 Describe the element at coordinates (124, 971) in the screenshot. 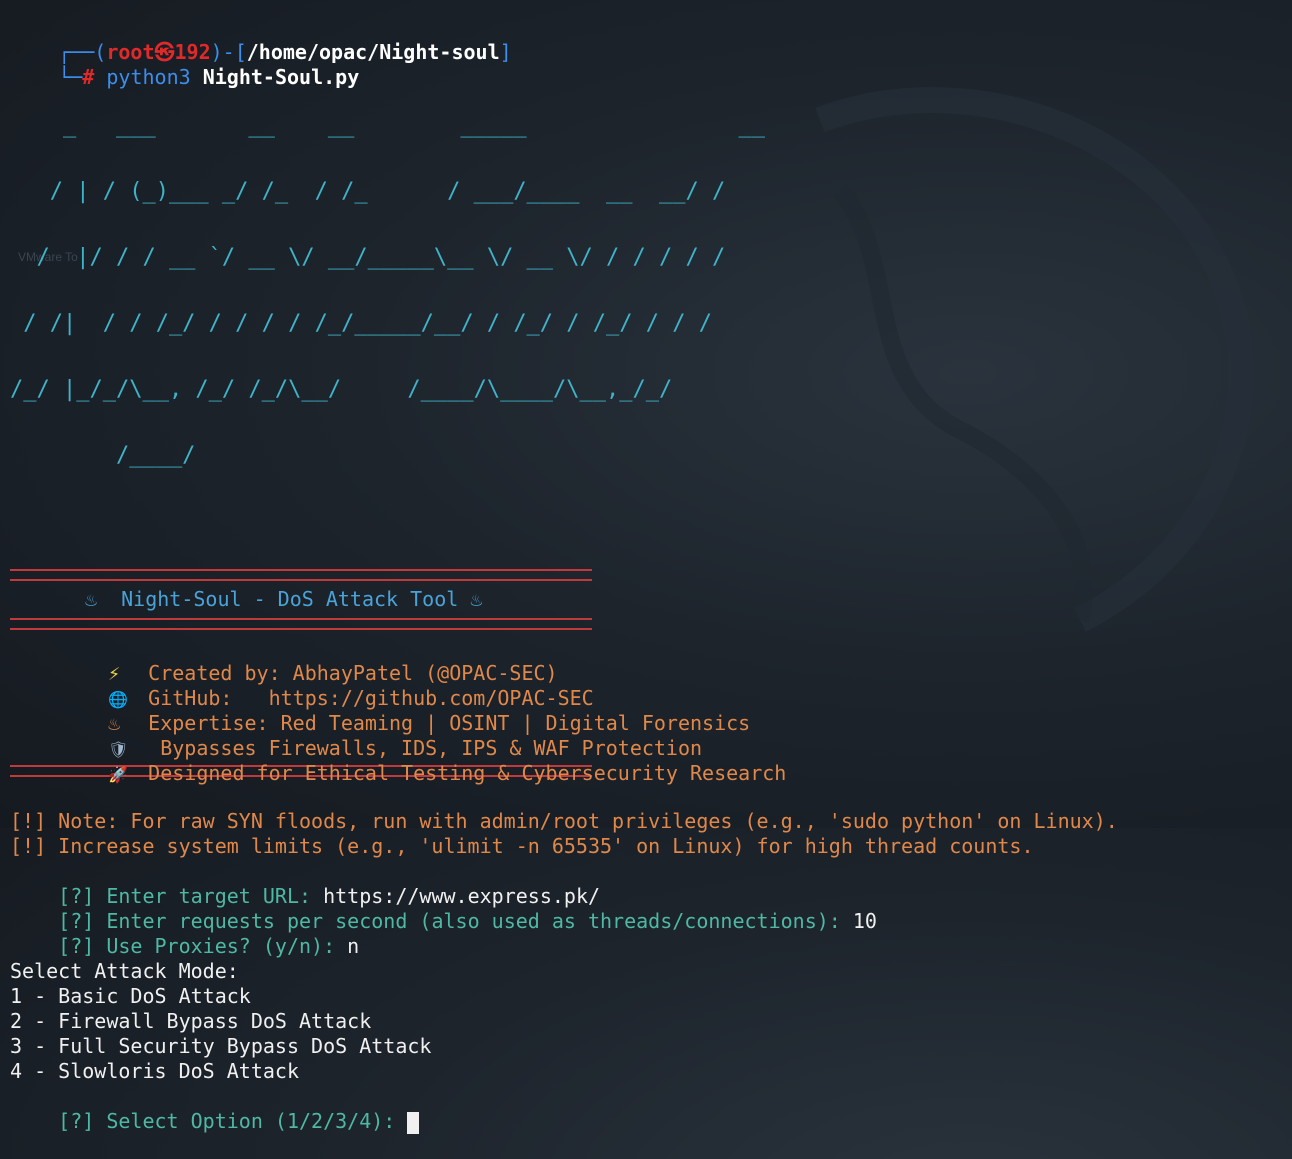

I see `menu-heading: Select Attack Mode:` at that location.